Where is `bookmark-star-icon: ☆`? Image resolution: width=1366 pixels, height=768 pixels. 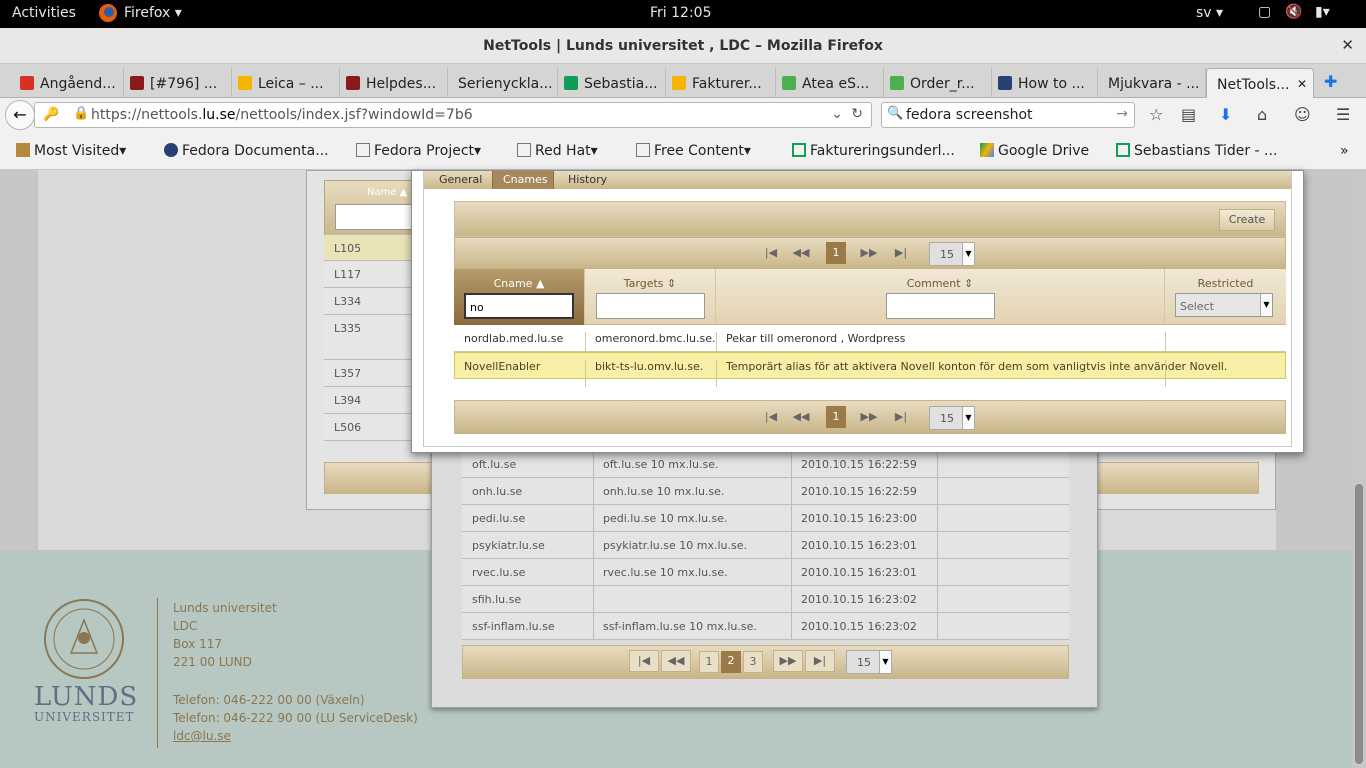 bookmark-star-icon: ☆ is located at coordinates (1156, 114).